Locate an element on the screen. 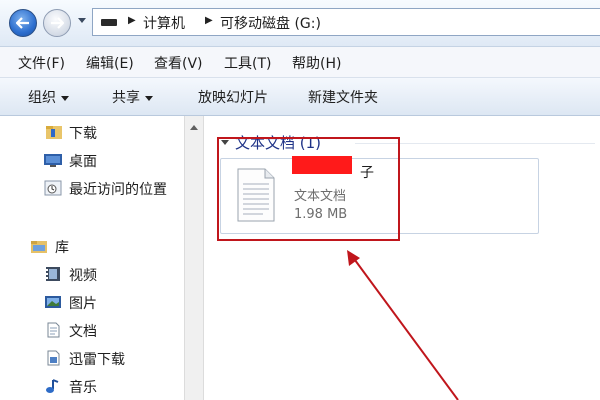 This screenshot has width=600, height=400. address-bar: ▶ 计算机 ▶ 可移动磁盘 (G:) is located at coordinates (346, 22).